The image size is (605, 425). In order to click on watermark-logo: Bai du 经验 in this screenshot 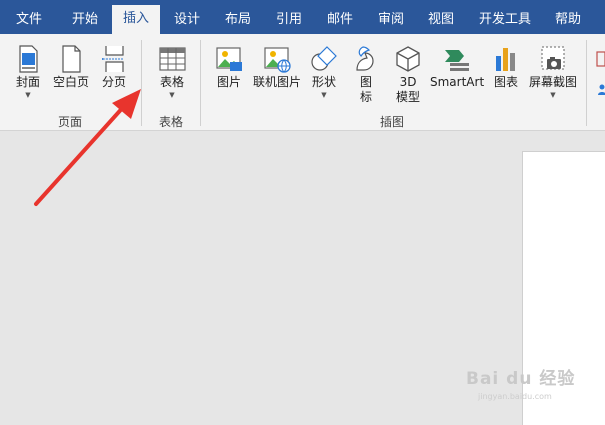, I will do `click(521, 379)`.